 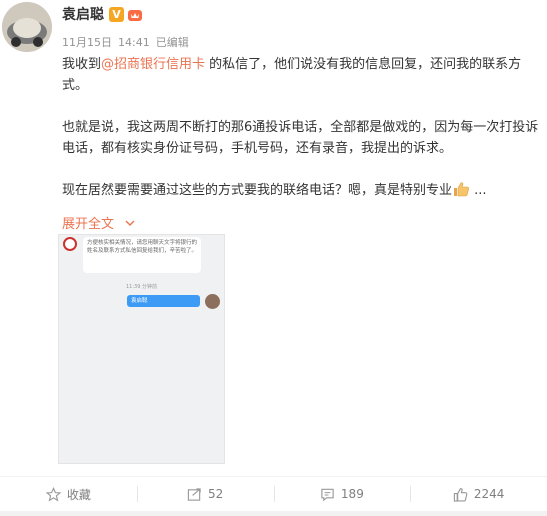 What do you see at coordinates (352, 494) in the screenshot?
I see `comment-count: 189` at bounding box center [352, 494].